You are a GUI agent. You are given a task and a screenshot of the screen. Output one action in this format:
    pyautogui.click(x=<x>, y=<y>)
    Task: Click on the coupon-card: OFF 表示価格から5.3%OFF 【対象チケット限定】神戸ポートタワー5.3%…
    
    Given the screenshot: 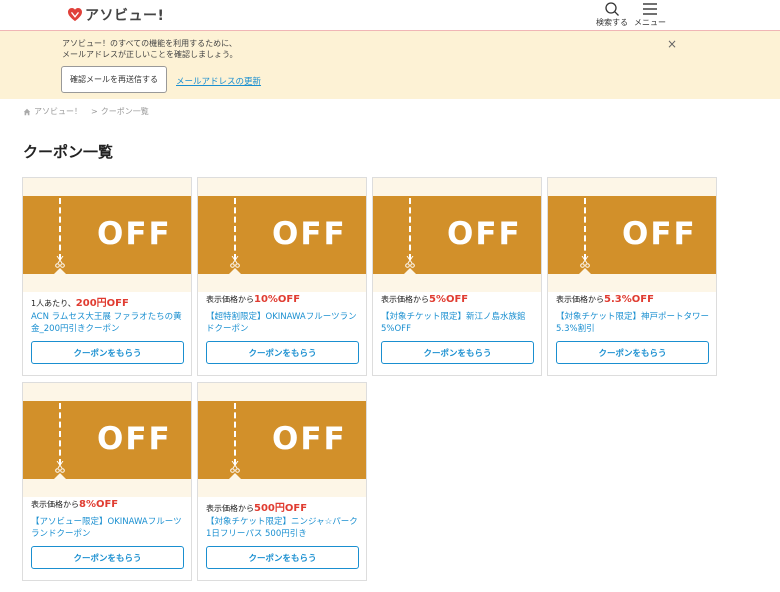 What is the action you would take?
    pyautogui.click(x=632, y=276)
    